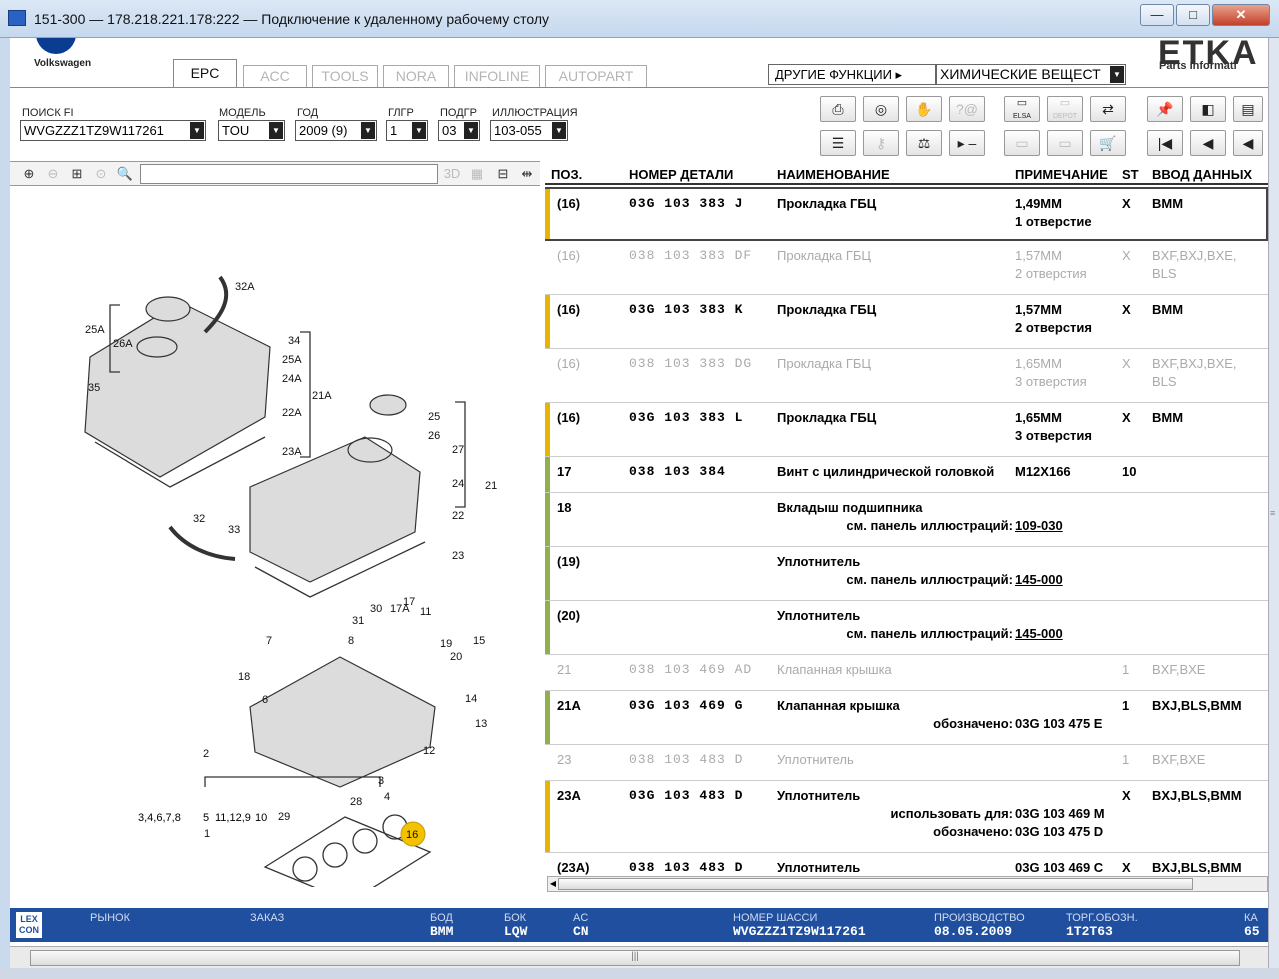  Describe the element at coordinates (265, 700) in the screenshot. I see `callout-label: 6` at that location.